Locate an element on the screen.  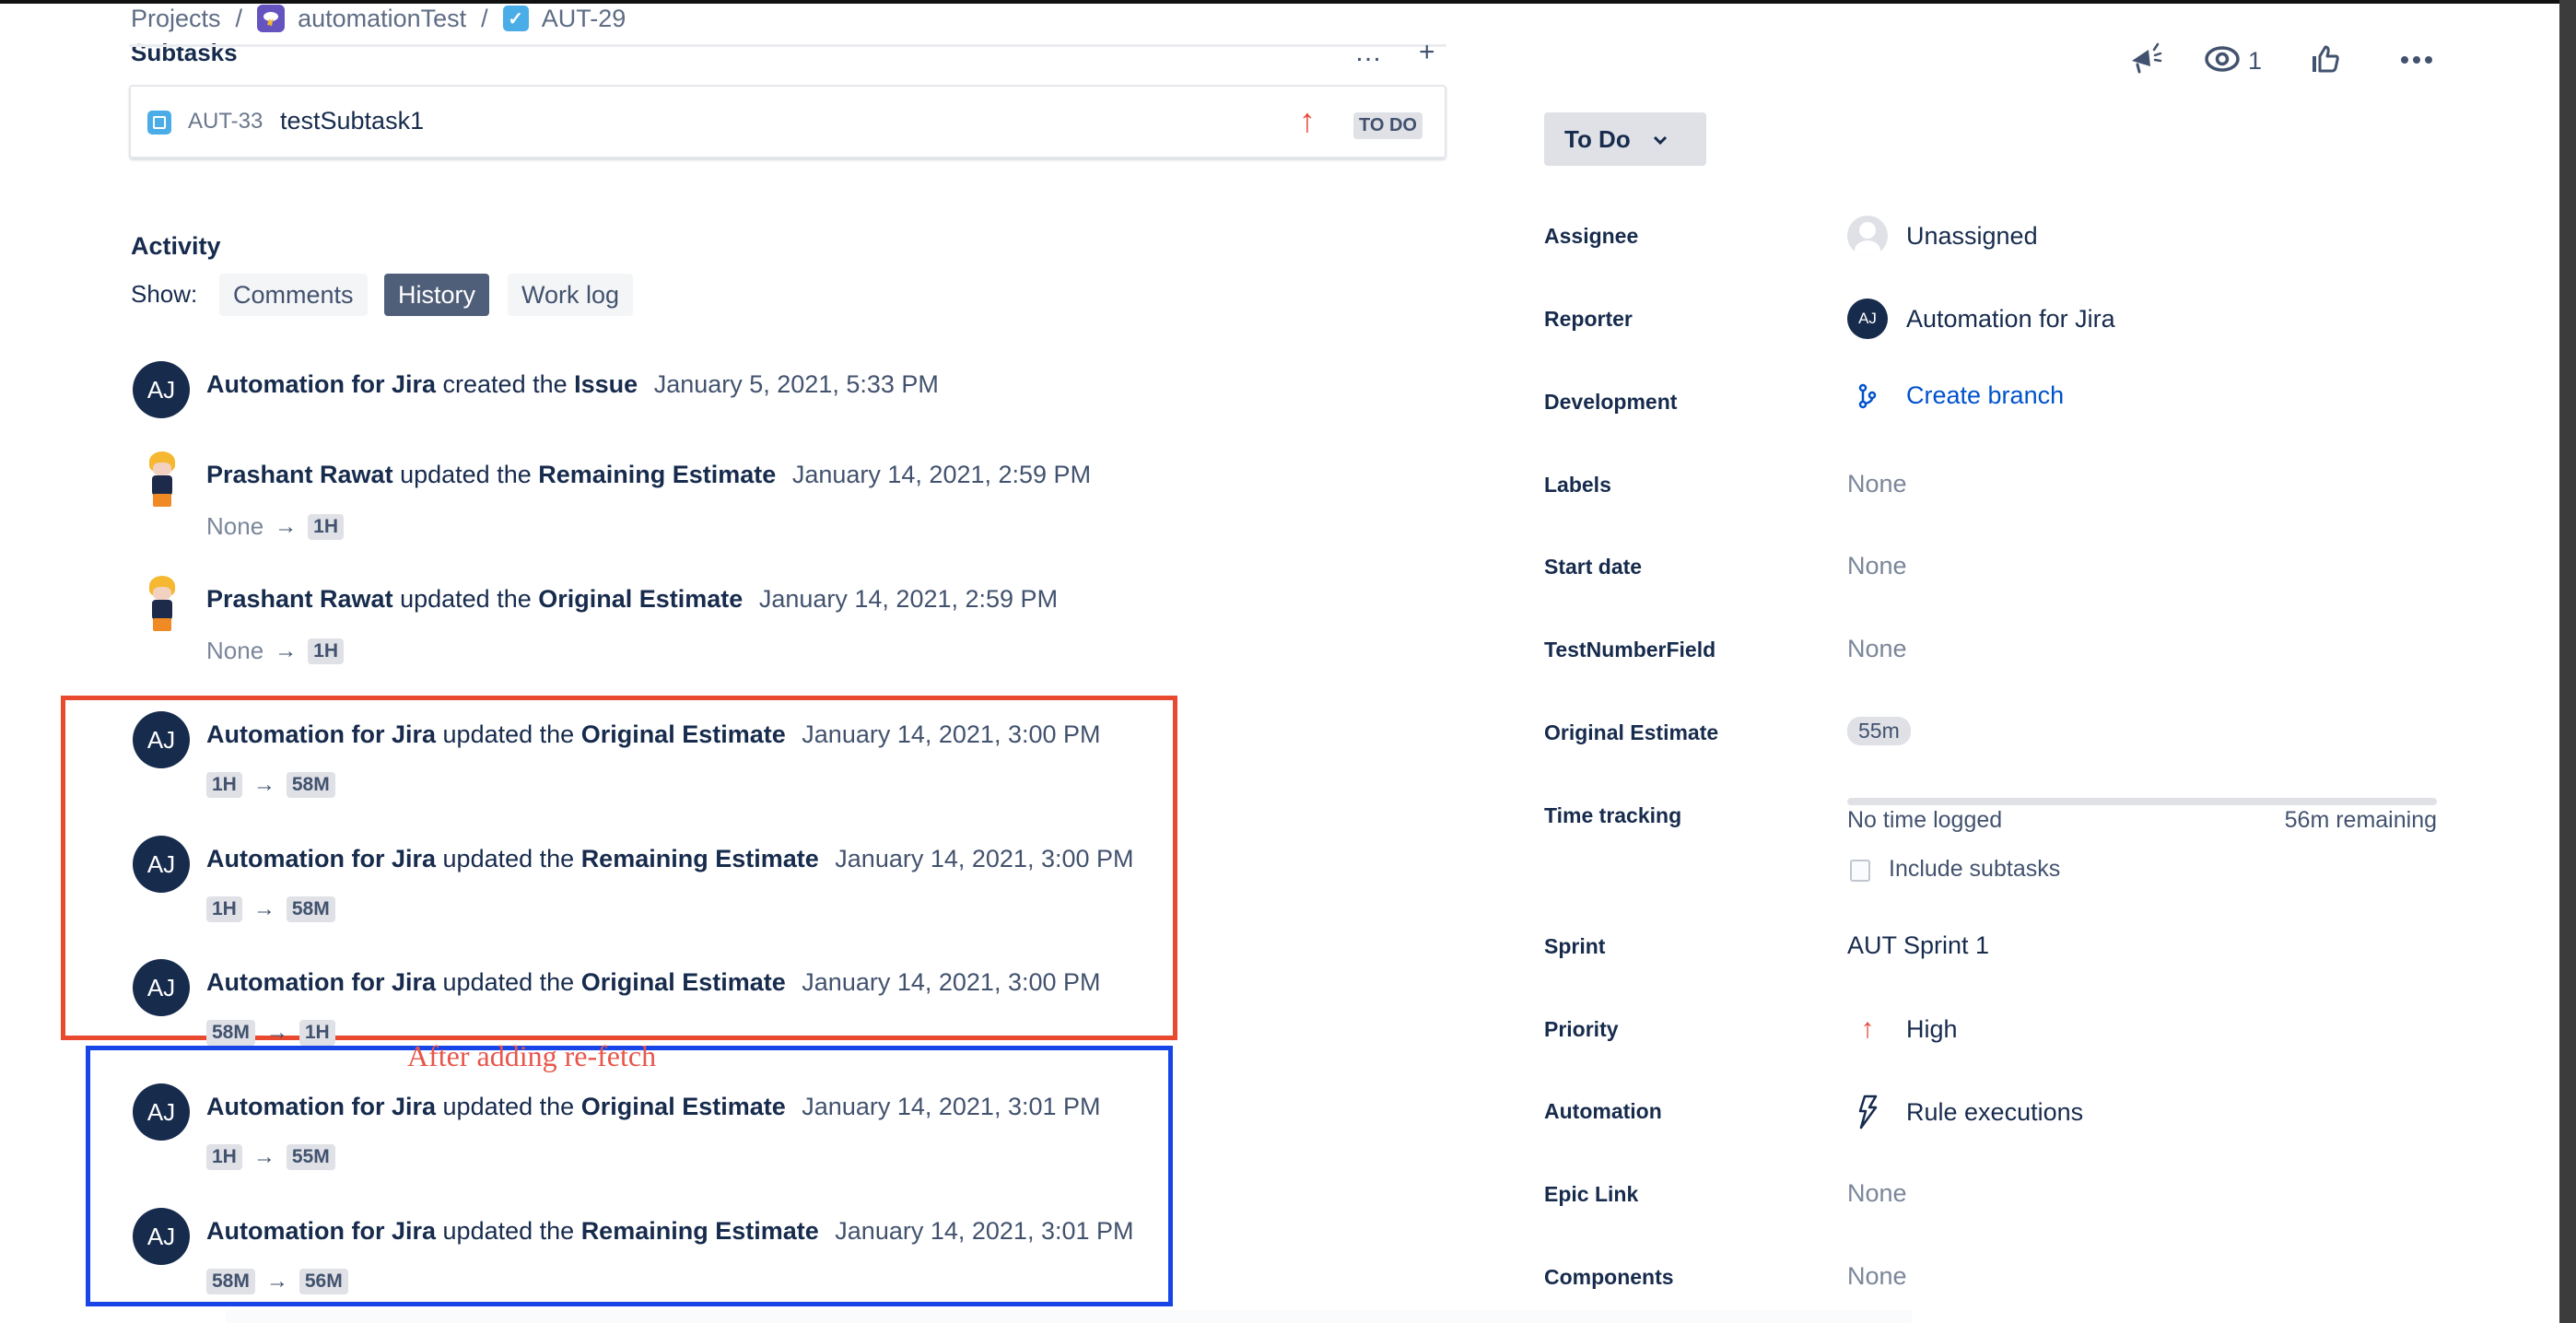
field-value-epic-link: None is located at coordinates (1877, 1193).